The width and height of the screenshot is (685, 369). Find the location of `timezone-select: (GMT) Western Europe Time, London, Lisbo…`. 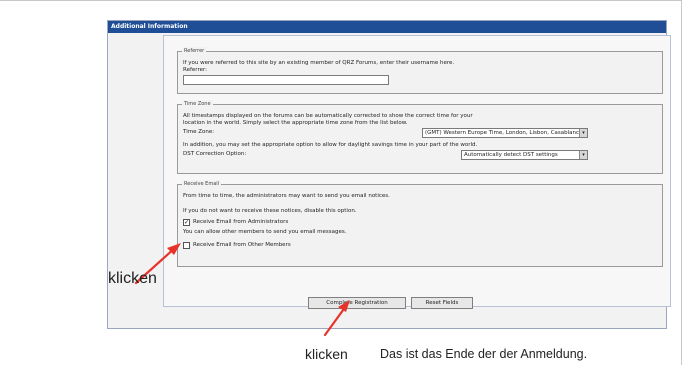

timezone-select: (GMT) Western Europe Time, London, Lisbo… is located at coordinates (505, 133).